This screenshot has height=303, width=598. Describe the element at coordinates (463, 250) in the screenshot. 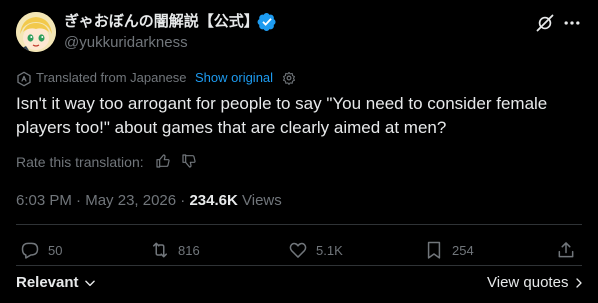

I see `bookmark-count: 254` at that location.